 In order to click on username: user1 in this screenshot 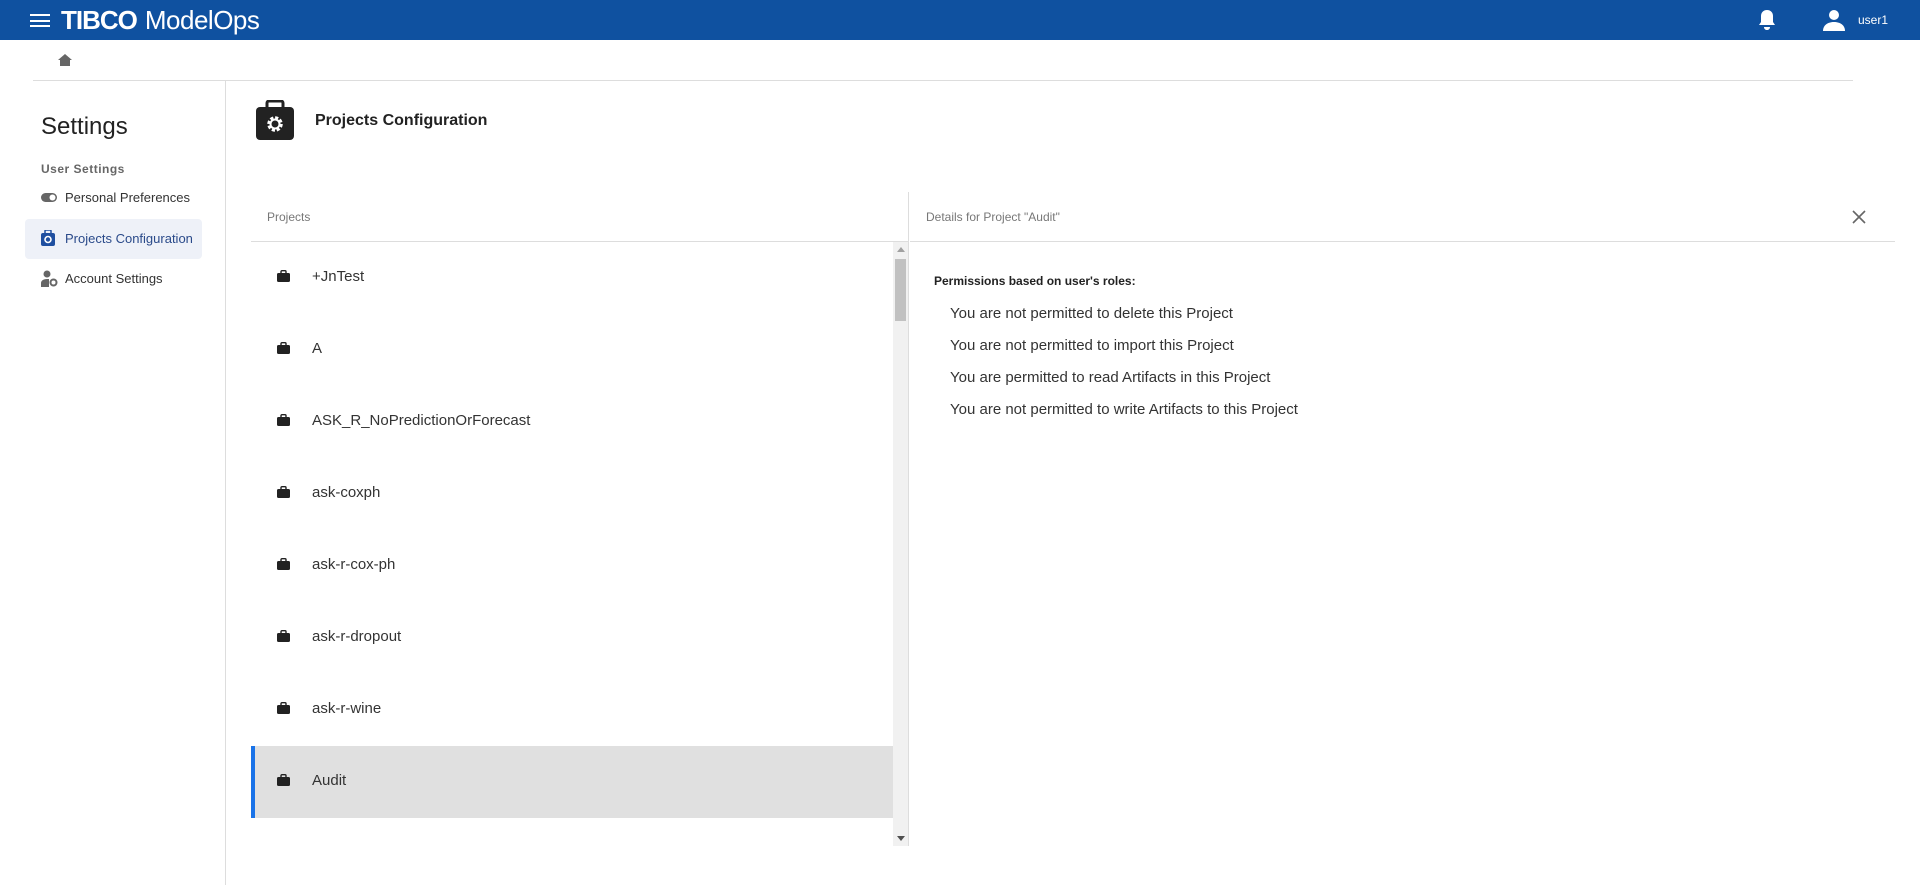, I will do `click(1873, 20)`.